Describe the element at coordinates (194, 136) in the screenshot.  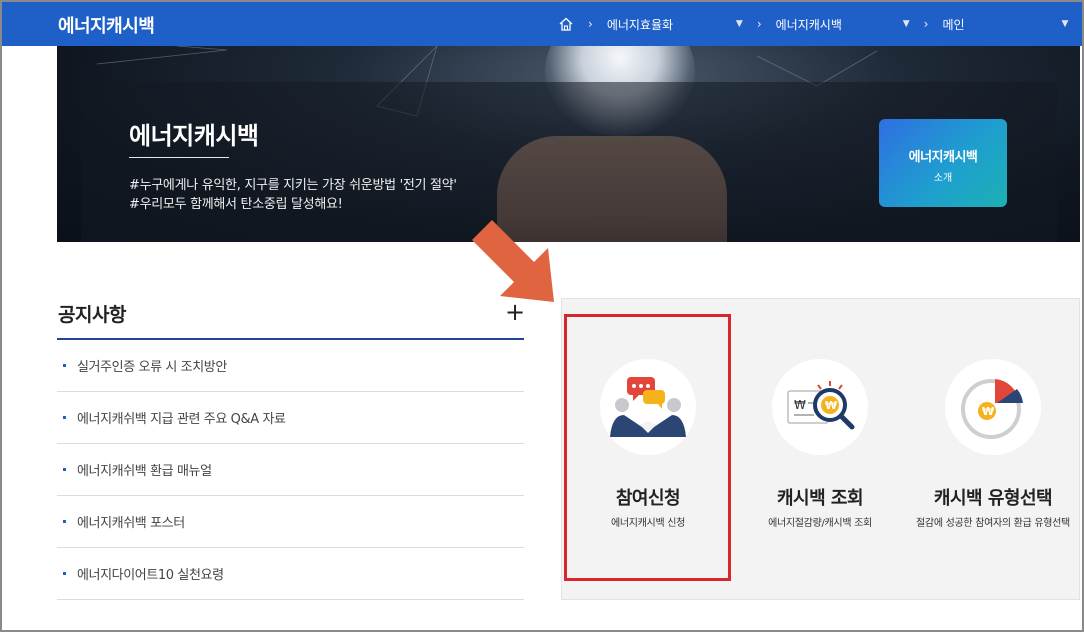
I see `hero-title: 에너지캐시백` at that location.